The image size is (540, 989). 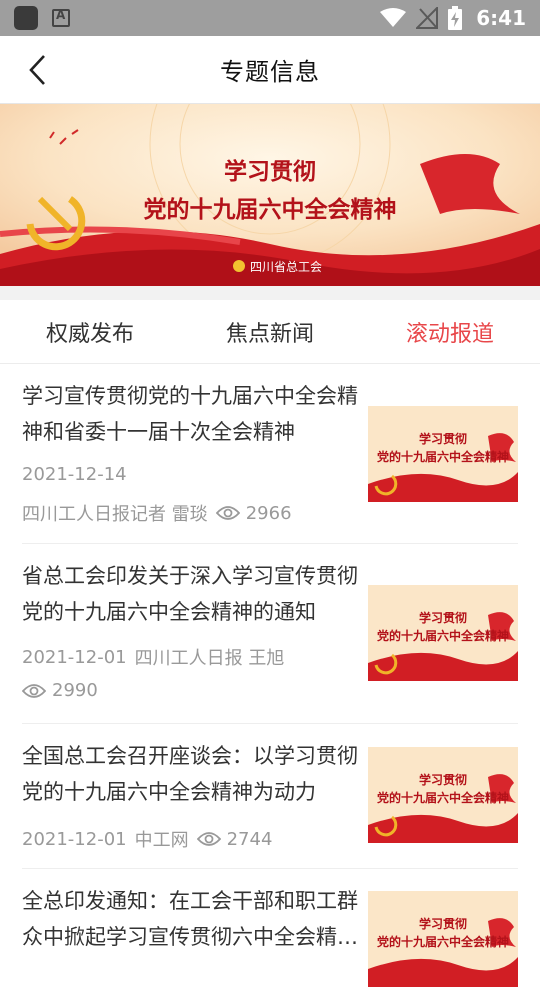 I want to click on banner-title-line2: 党的十九届六中全会精神, so click(x=270, y=209).